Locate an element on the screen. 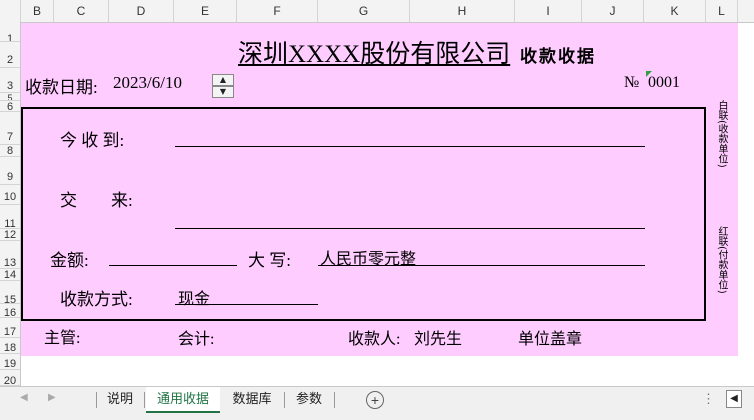 The image size is (754, 420). column-header-i: I is located at coordinates (548, 11).